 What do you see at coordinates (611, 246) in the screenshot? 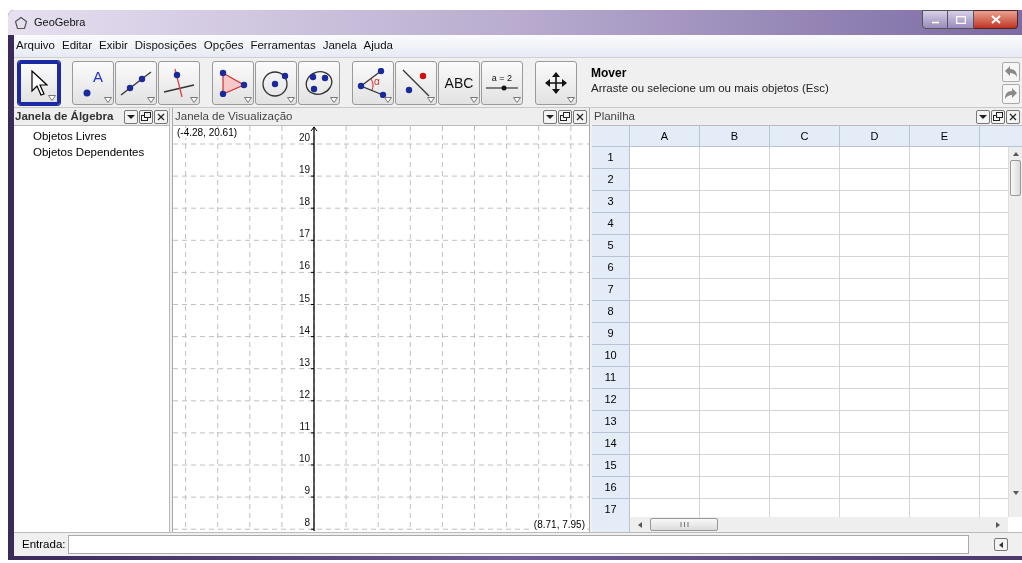
I see `row-header: 5` at bounding box center [611, 246].